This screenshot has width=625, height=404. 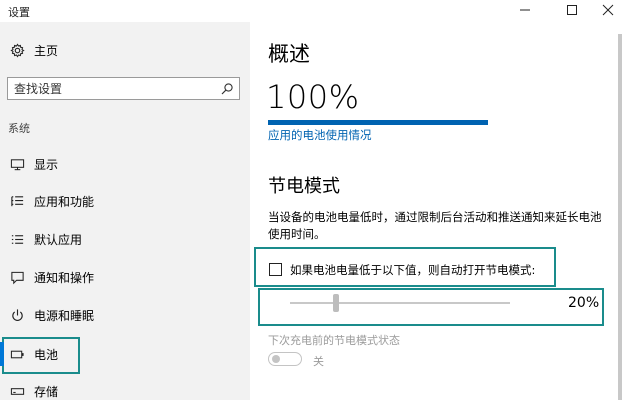 I want to click on sidebar-item-power-sleep: 电源和睡眠, so click(x=125, y=315).